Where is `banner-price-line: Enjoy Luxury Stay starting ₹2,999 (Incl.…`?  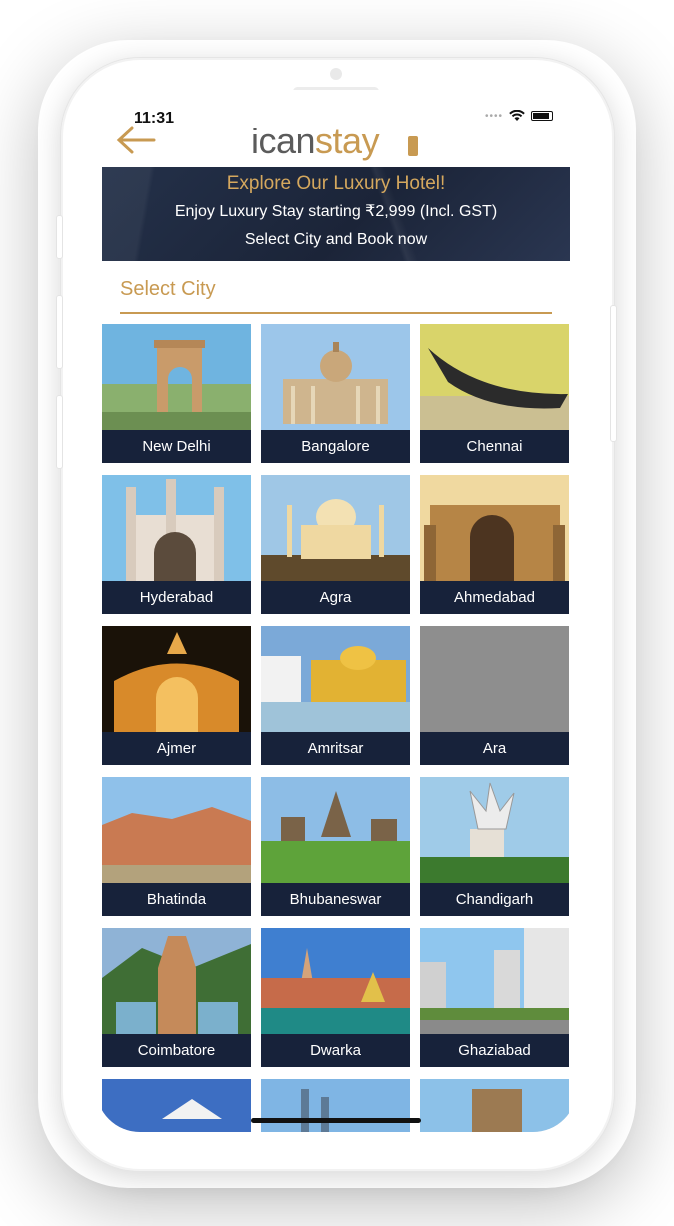
banner-price-line: Enjoy Luxury Stay starting ₹2,999 (Incl.… is located at coordinates (336, 211).